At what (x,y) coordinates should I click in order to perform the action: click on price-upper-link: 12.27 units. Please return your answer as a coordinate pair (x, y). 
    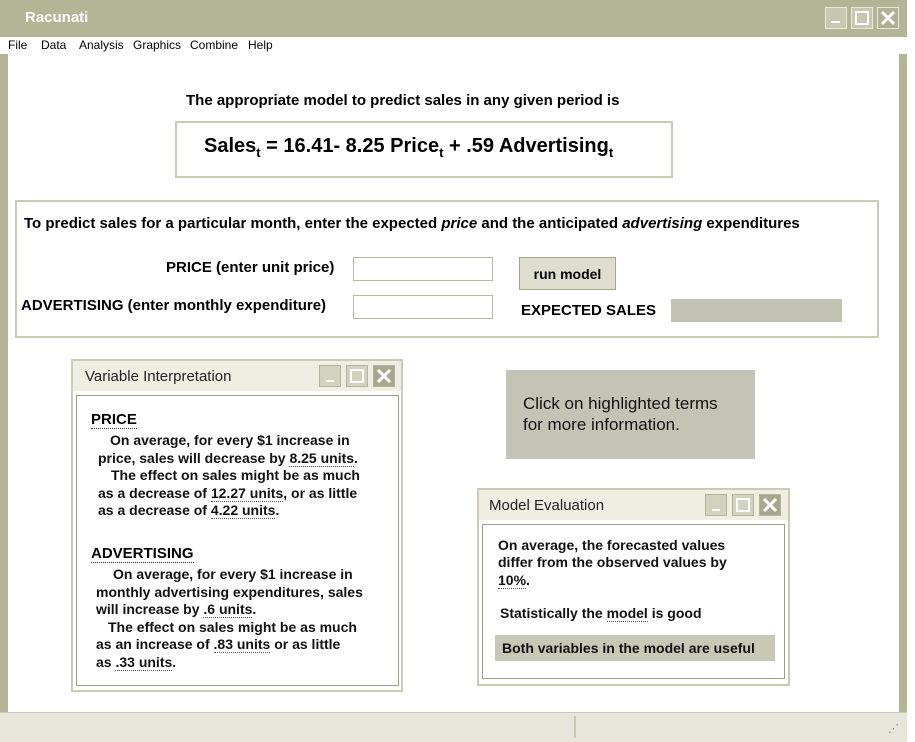
    Looking at the image, I should click on (247, 493).